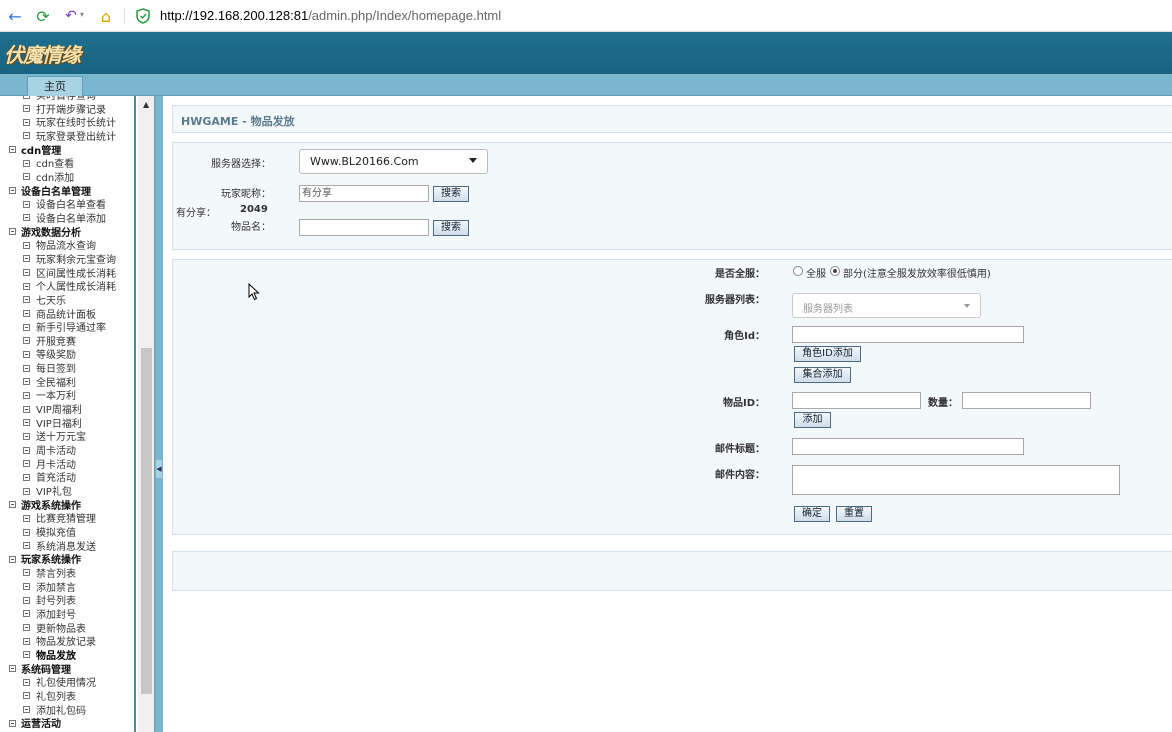  I want to click on sidebar-item: 七天乐, so click(67, 302).